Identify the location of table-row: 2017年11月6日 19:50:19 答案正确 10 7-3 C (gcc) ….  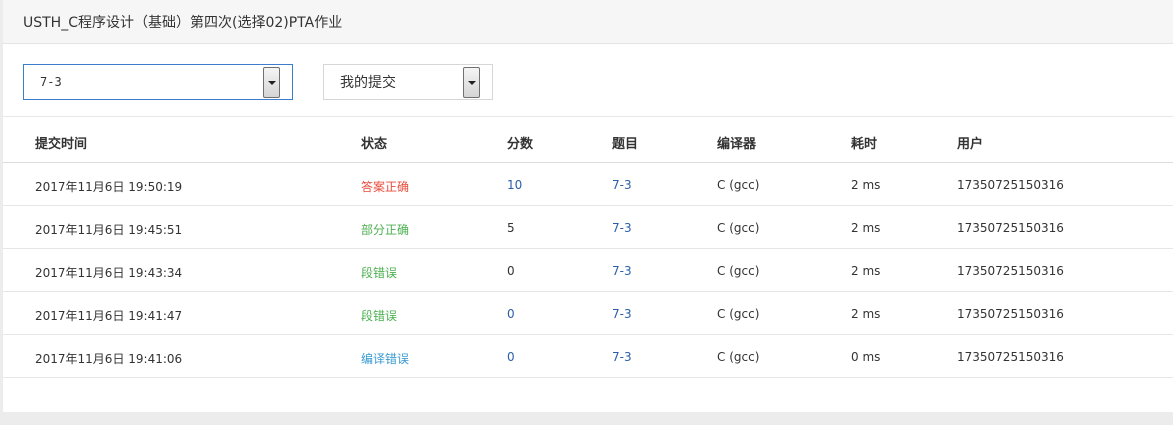
(588, 184).